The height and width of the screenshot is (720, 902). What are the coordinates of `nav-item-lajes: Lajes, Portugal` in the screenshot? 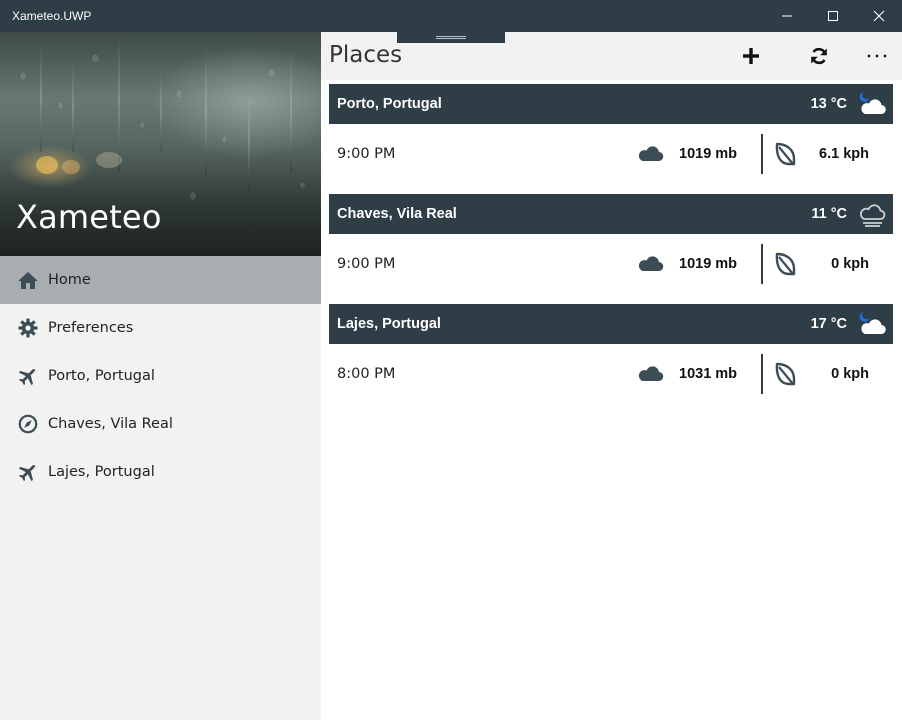 It's located at (160, 472).